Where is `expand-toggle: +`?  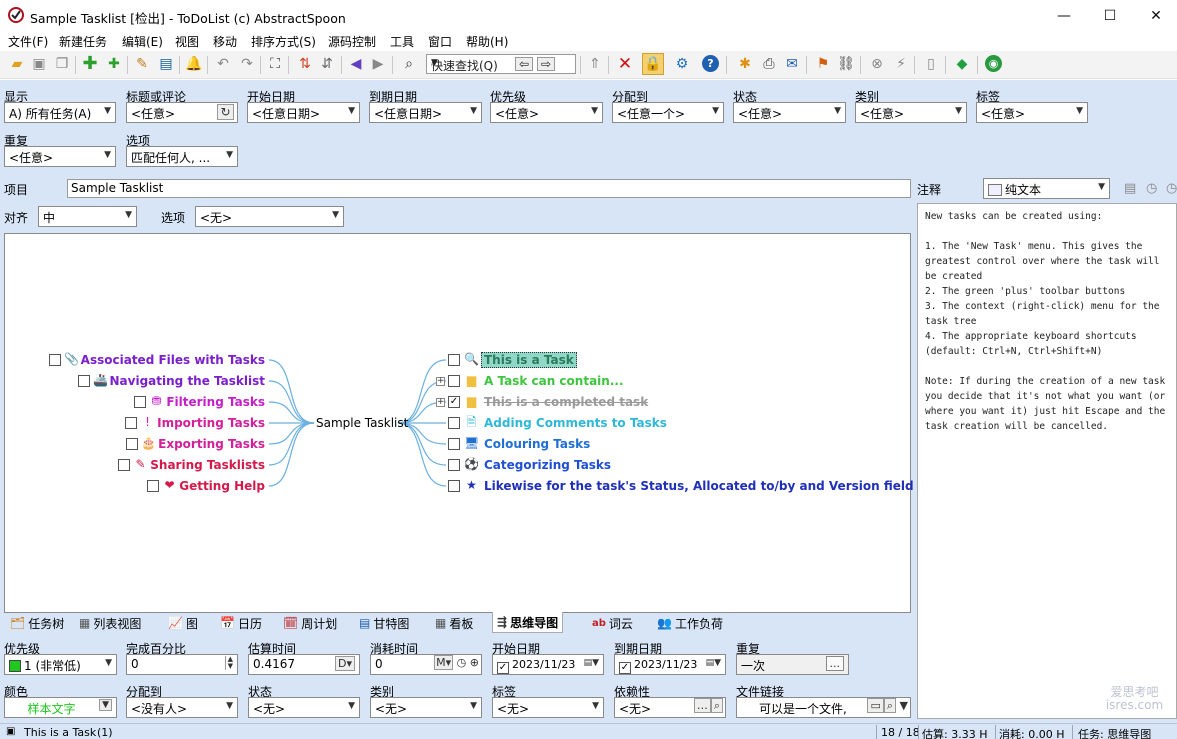
expand-toggle: + is located at coordinates (440, 402).